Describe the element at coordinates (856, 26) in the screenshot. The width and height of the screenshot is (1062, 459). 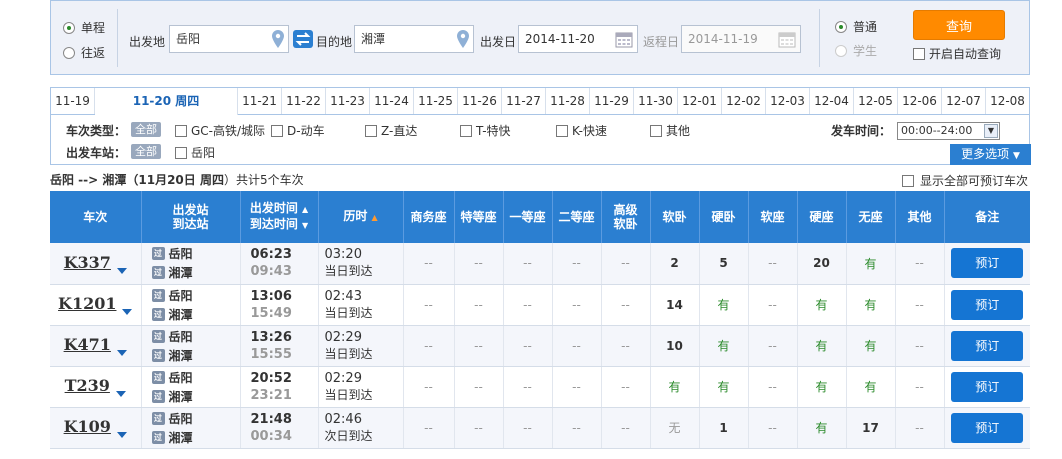
I see `adult-radio: 普通` at that location.